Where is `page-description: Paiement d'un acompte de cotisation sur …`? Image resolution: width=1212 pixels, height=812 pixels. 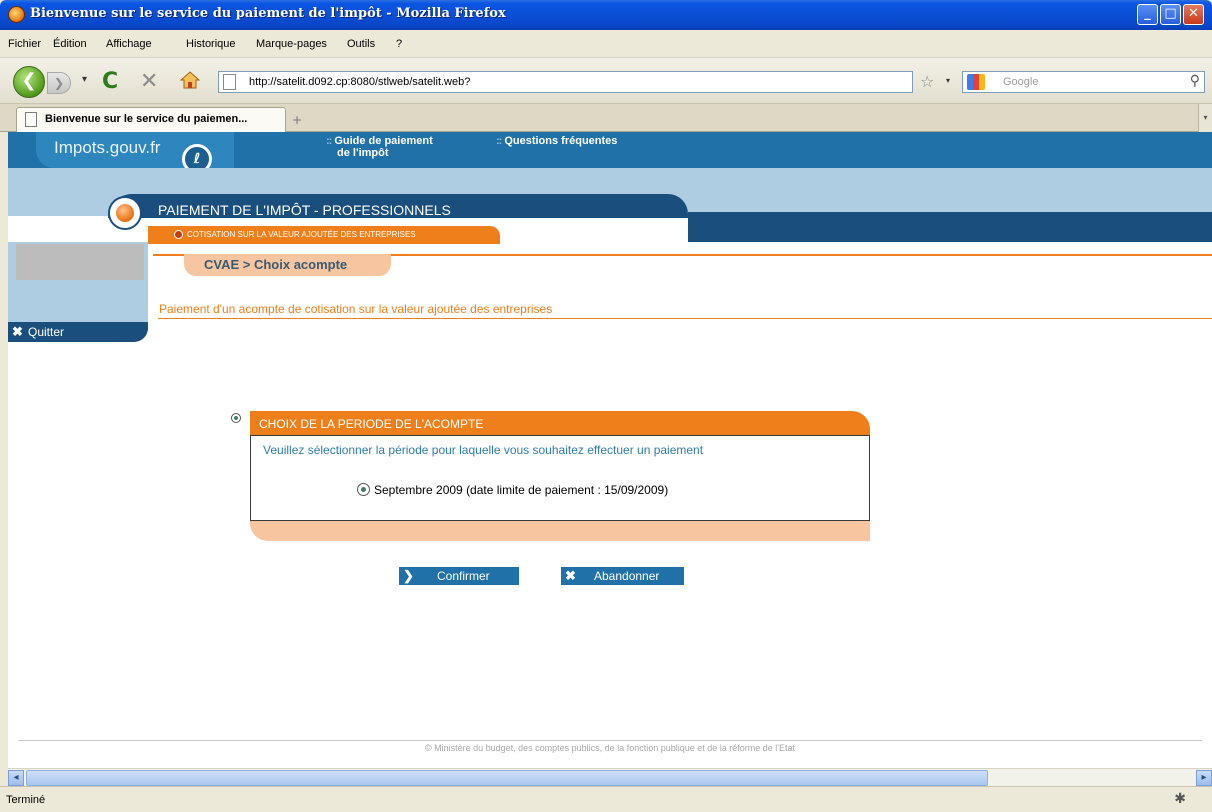 page-description: Paiement d'un acompte de cotisation sur … is located at coordinates (356, 309).